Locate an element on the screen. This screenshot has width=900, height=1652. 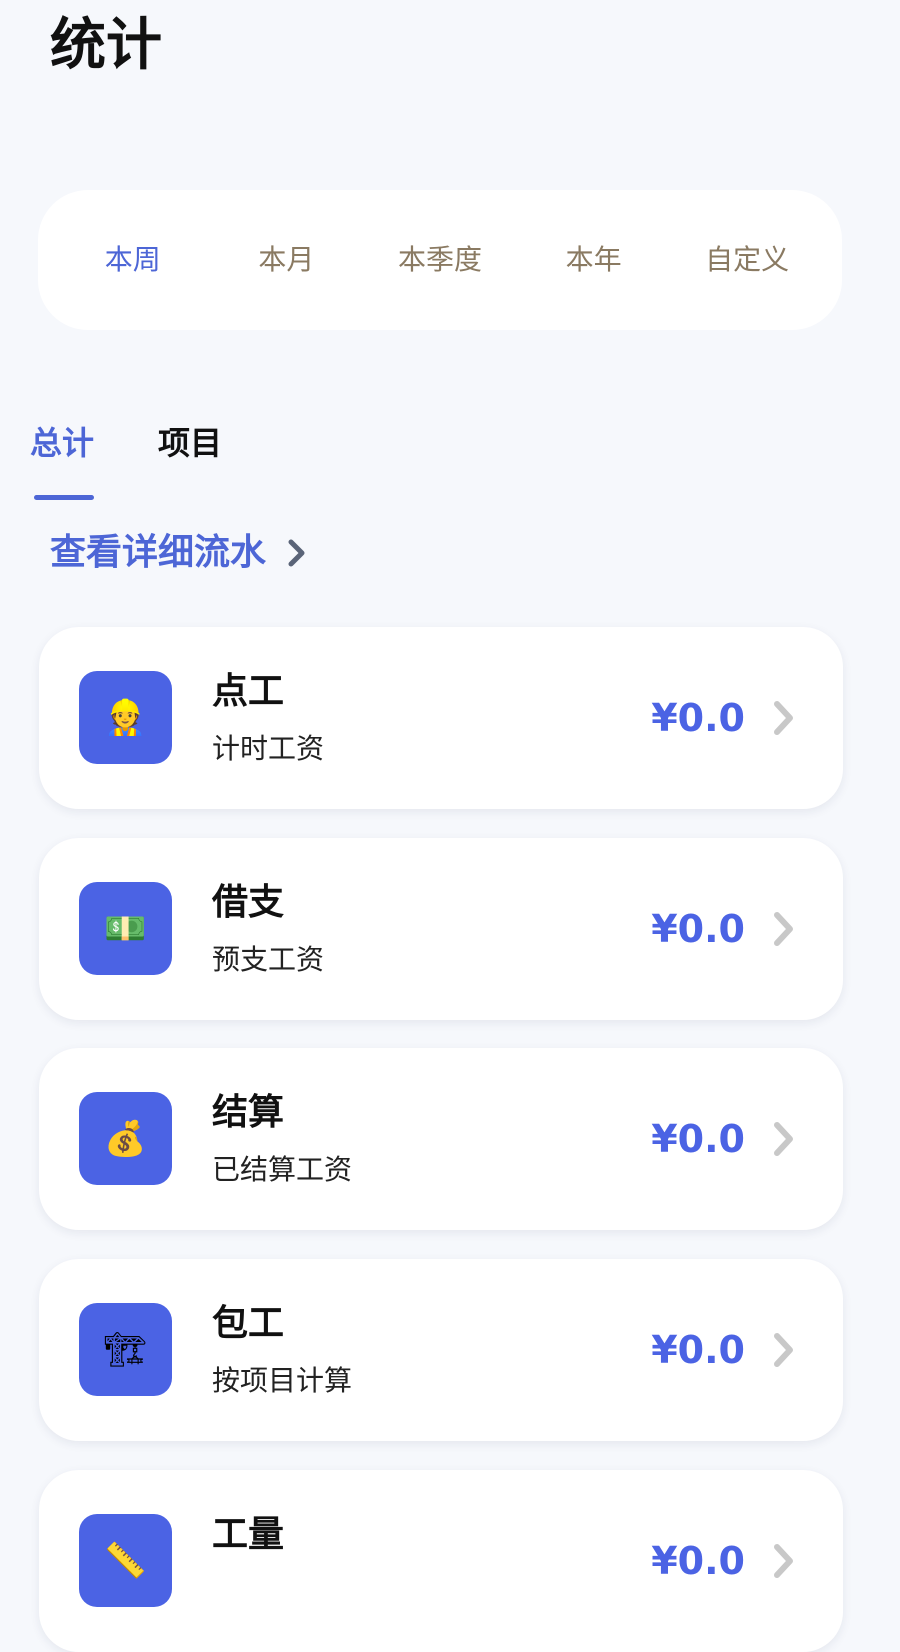
period-selector: 本周 本月 本季度 本年 自定义 is located at coordinates (440, 260).